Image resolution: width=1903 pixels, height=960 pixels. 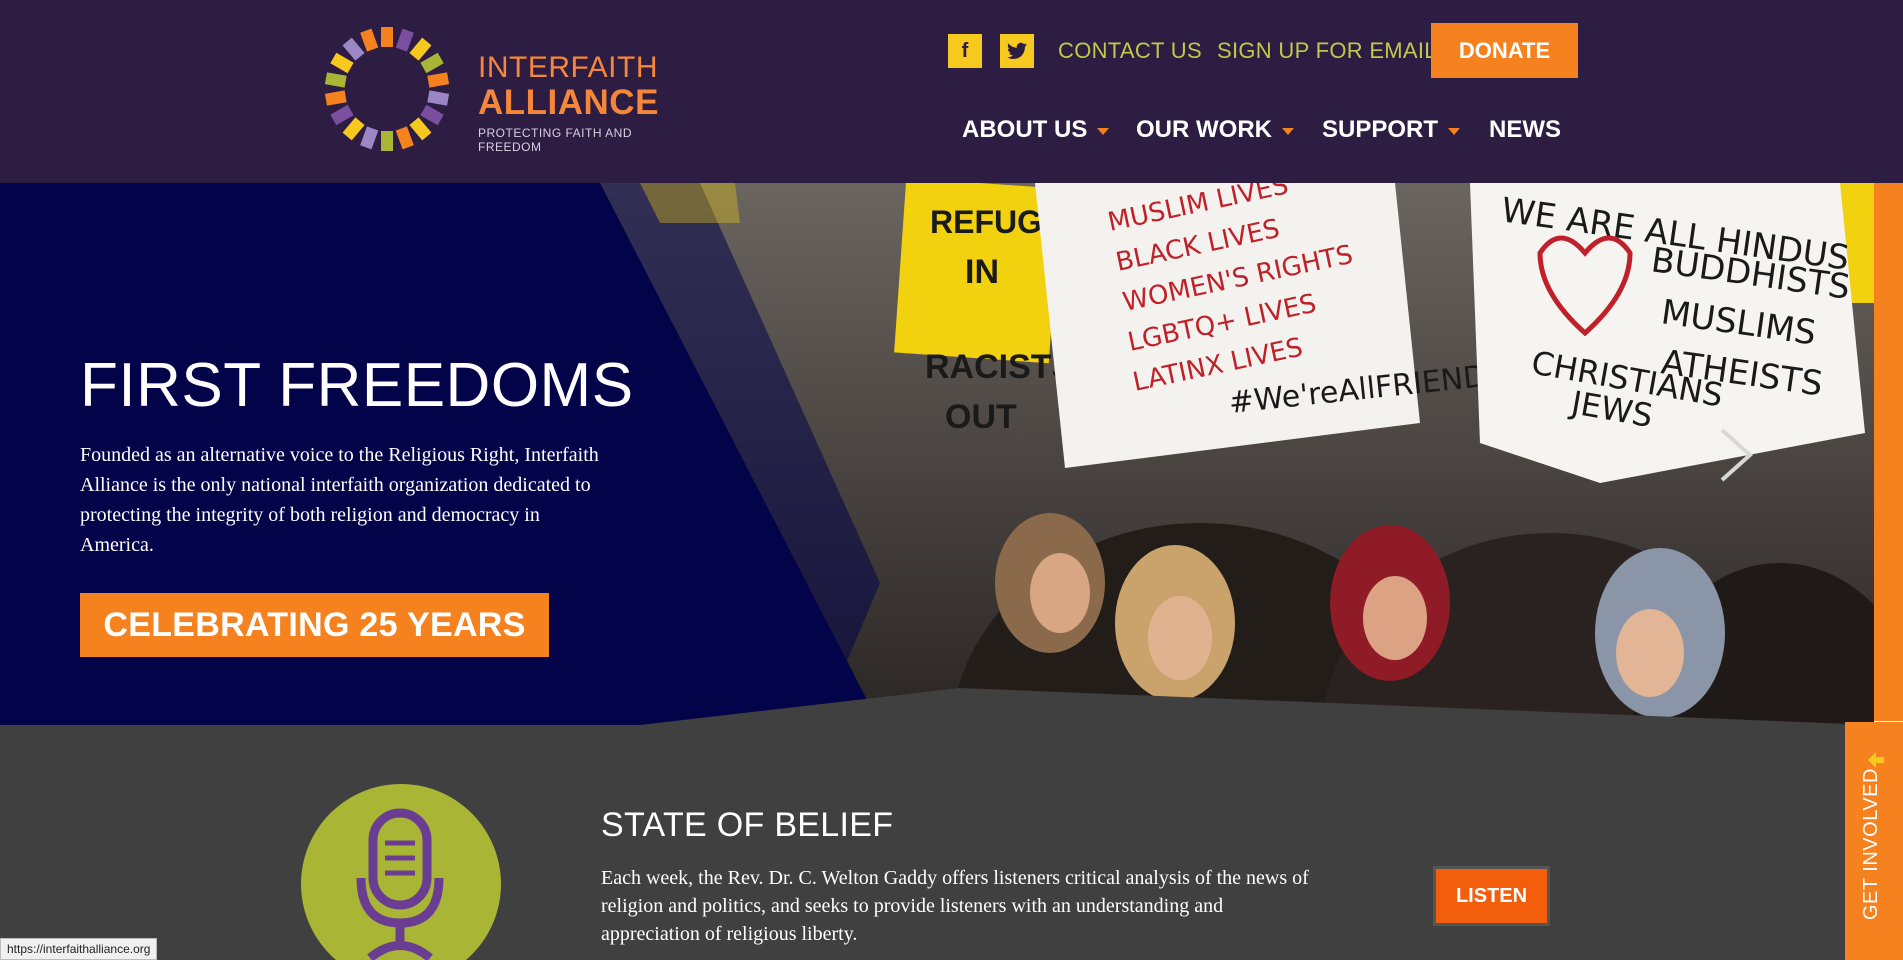 What do you see at coordinates (1735, 455) in the screenshot?
I see `chevron-right-icon` at bounding box center [1735, 455].